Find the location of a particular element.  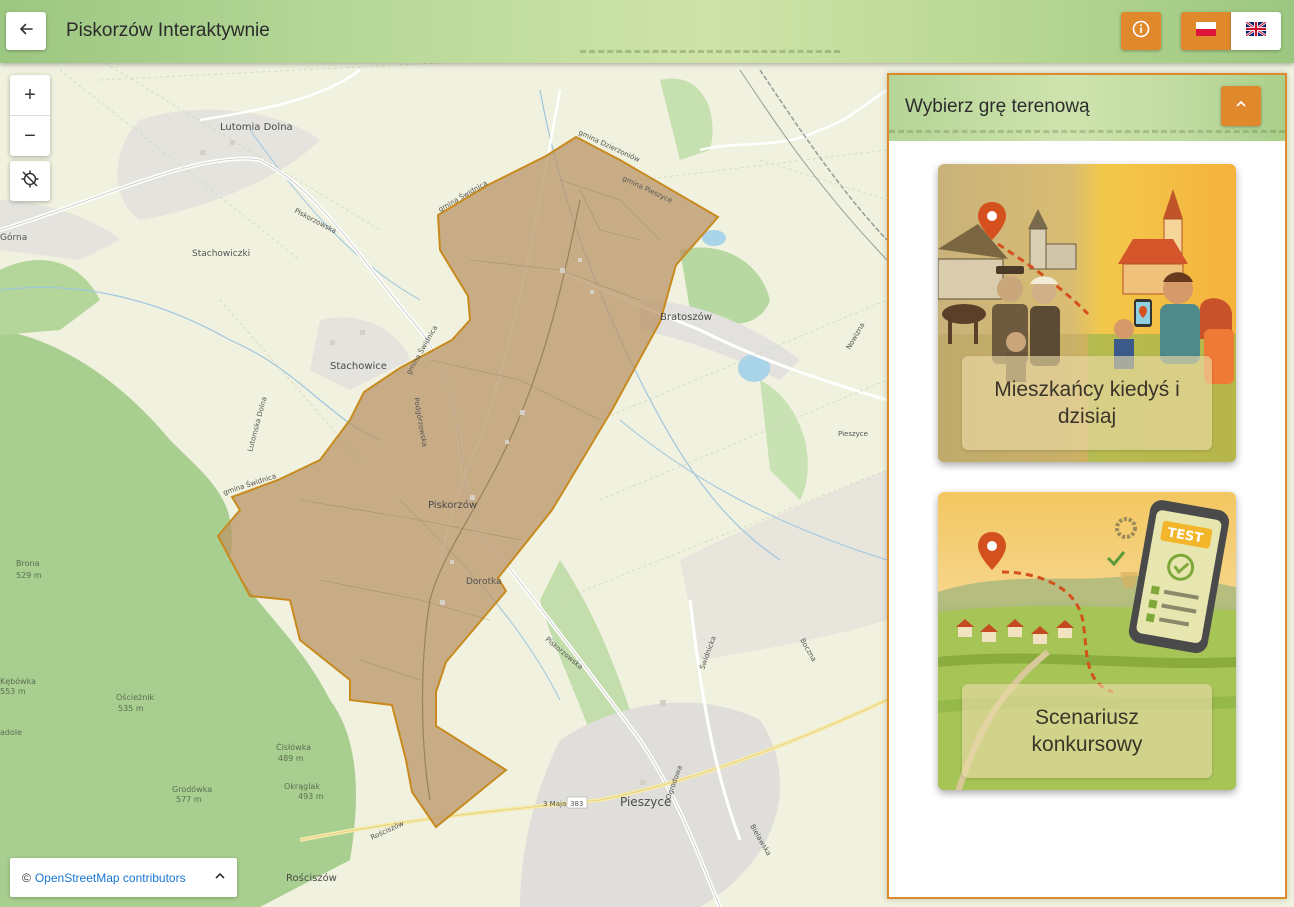

peak-kebowka-height: 553 m is located at coordinates (13, 691).